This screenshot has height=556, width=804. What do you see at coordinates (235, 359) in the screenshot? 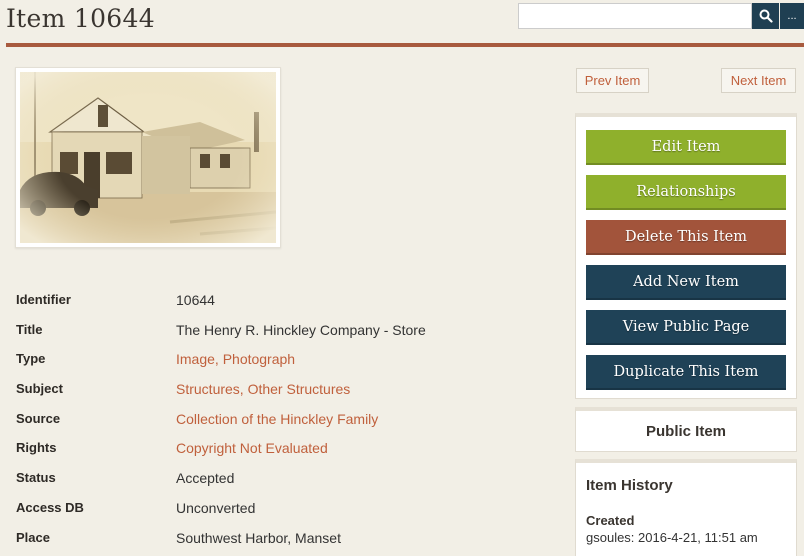
I see `type-link: Image, Photograph` at bounding box center [235, 359].